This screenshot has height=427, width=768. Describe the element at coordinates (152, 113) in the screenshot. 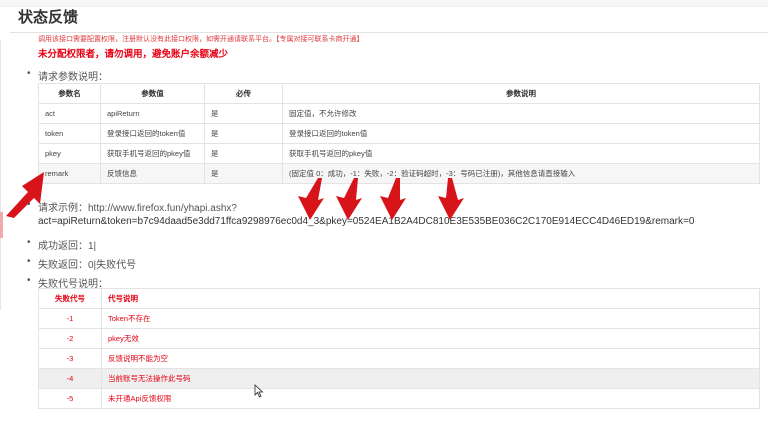

I see `table-cell: apiReturn` at that location.